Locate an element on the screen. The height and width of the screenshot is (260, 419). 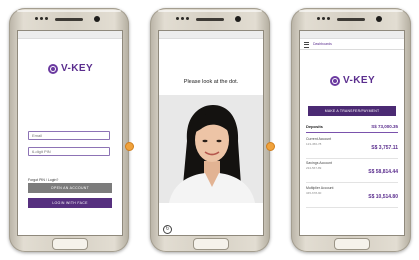
section-divider is located at coordinates (352, 132).